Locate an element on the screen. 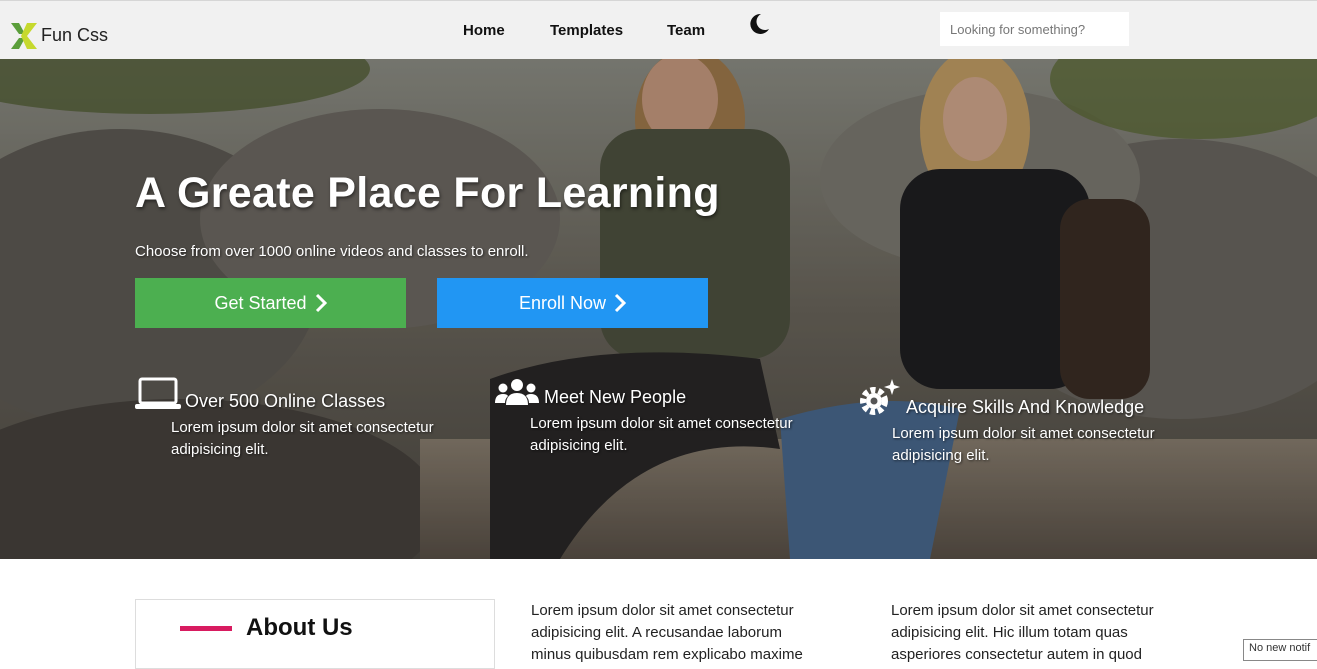  feature-header: Meet New People is located at coordinates (659, 392).